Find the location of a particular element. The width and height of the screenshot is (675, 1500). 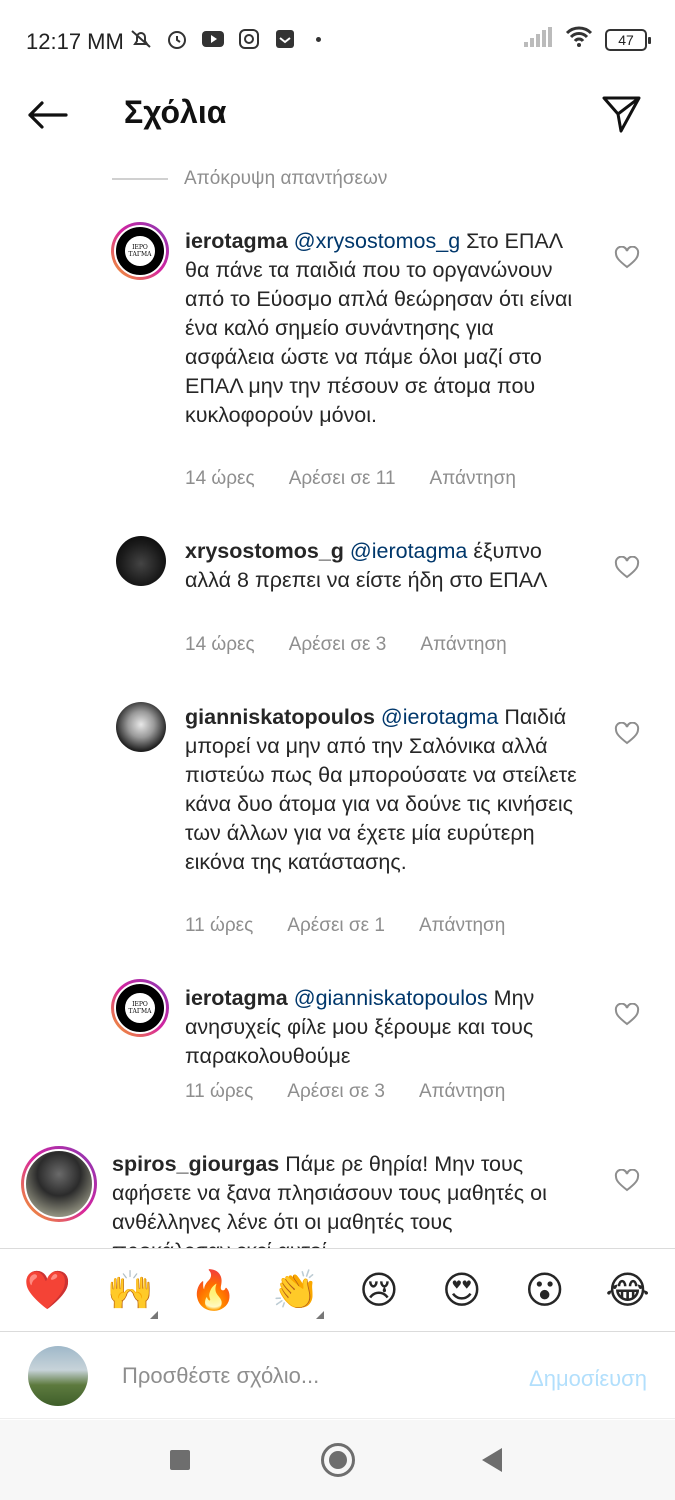

emoji-heart-eyes: 😍 is located at coordinates (462, 1290).